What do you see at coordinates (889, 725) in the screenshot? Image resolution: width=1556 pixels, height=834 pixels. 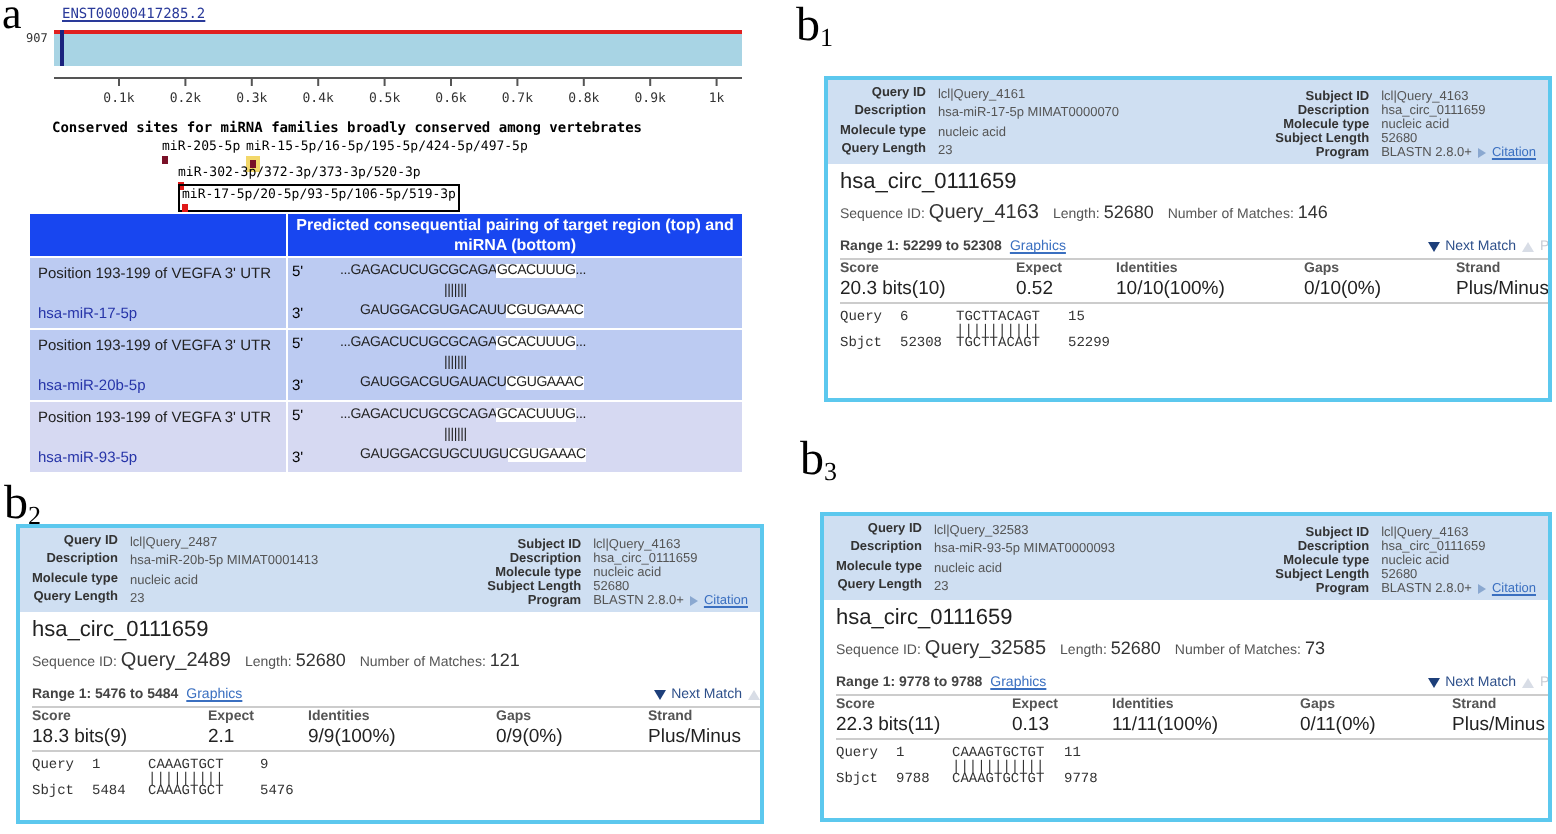 I see `stat-value: 22.3 bits(11)` at bounding box center [889, 725].